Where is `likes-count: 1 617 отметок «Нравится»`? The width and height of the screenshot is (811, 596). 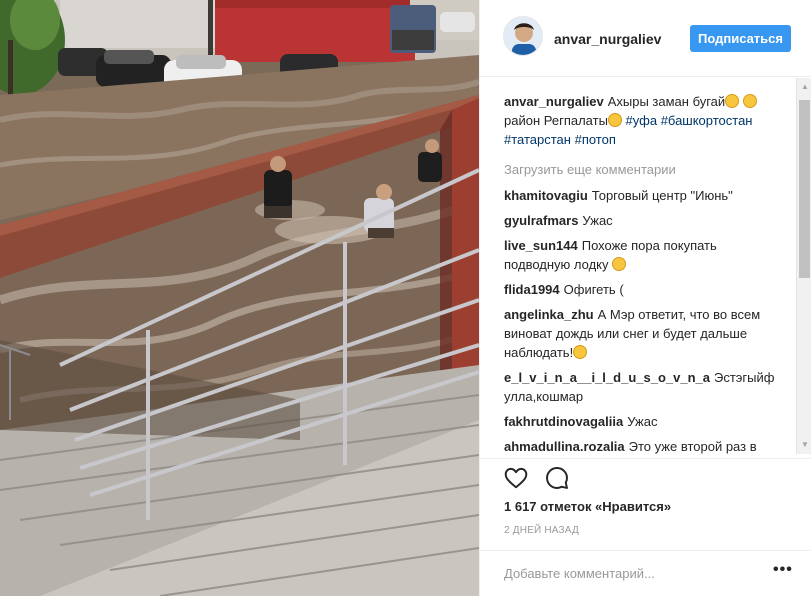 likes-count: 1 617 отметок «Нравится» is located at coordinates (587, 506).